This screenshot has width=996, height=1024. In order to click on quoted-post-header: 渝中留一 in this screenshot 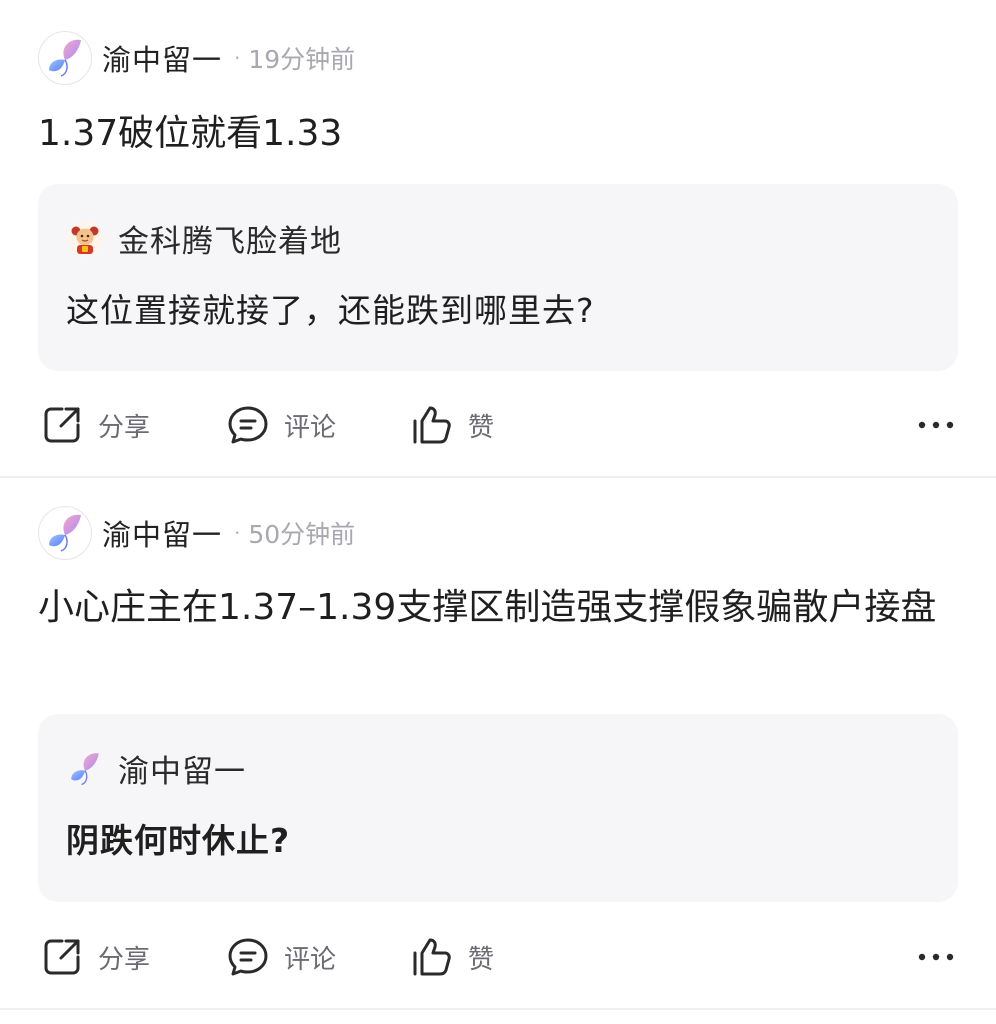, I will do `click(156, 768)`.